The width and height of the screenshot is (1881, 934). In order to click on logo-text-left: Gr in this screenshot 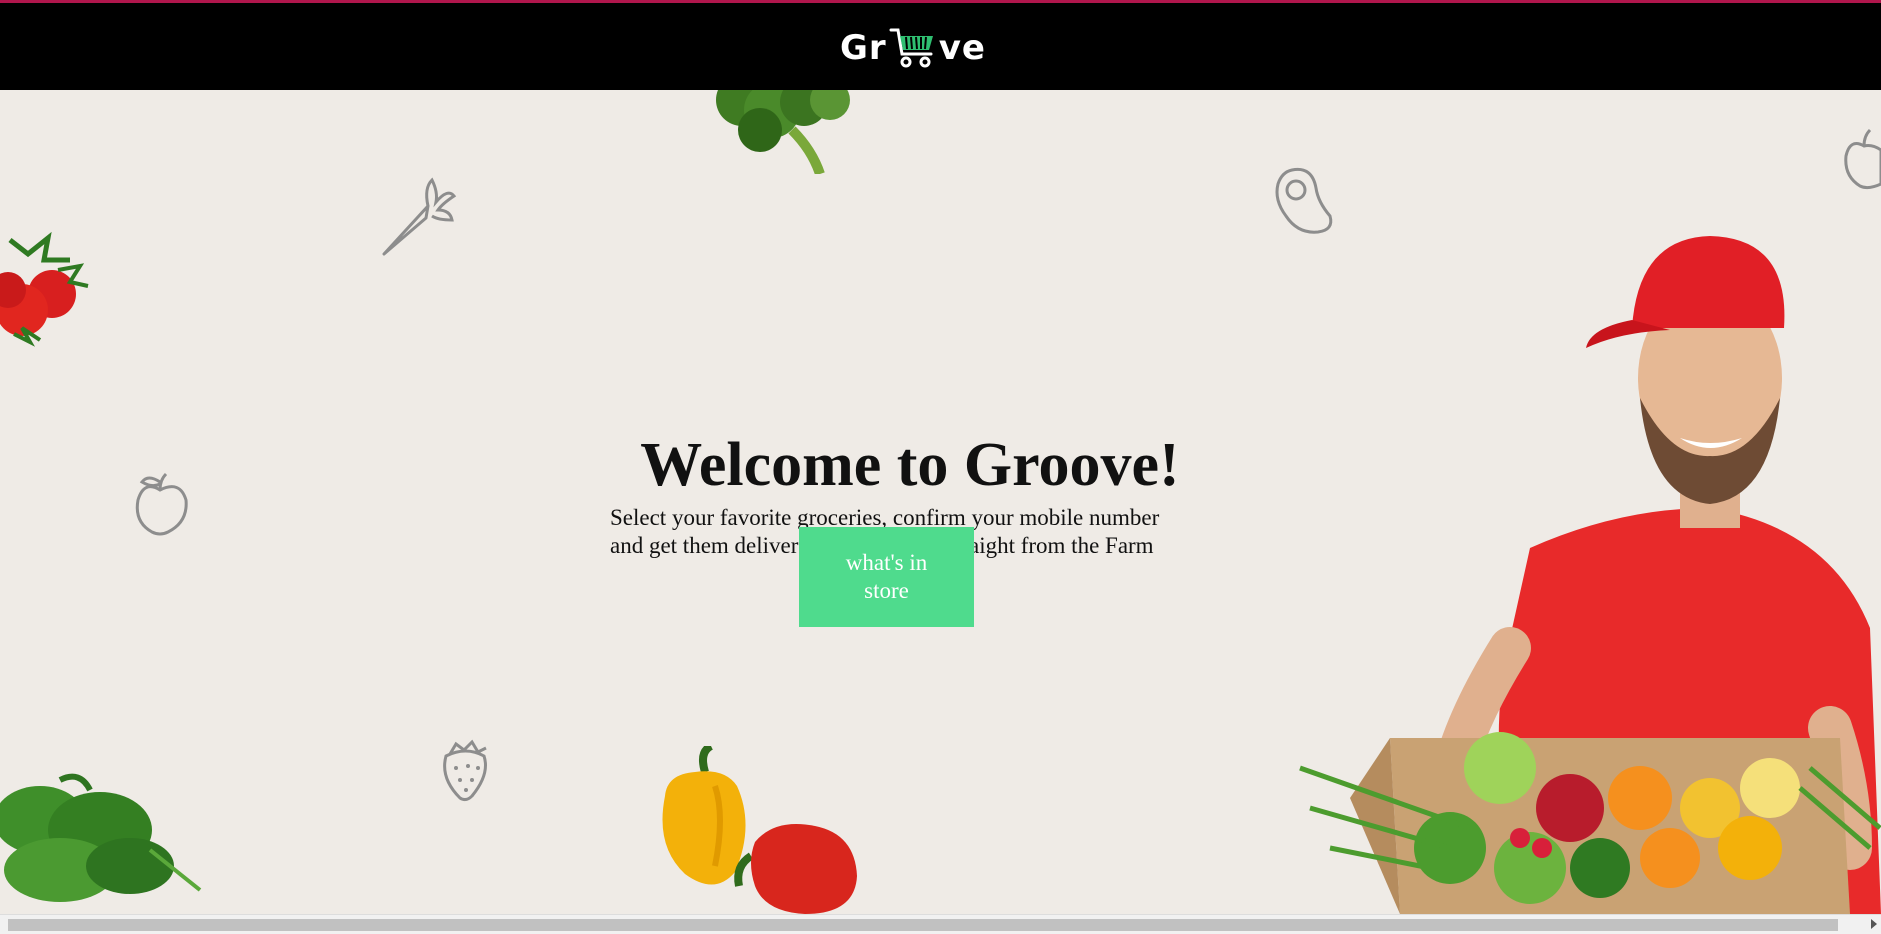, I will do `click(863, 48)`.